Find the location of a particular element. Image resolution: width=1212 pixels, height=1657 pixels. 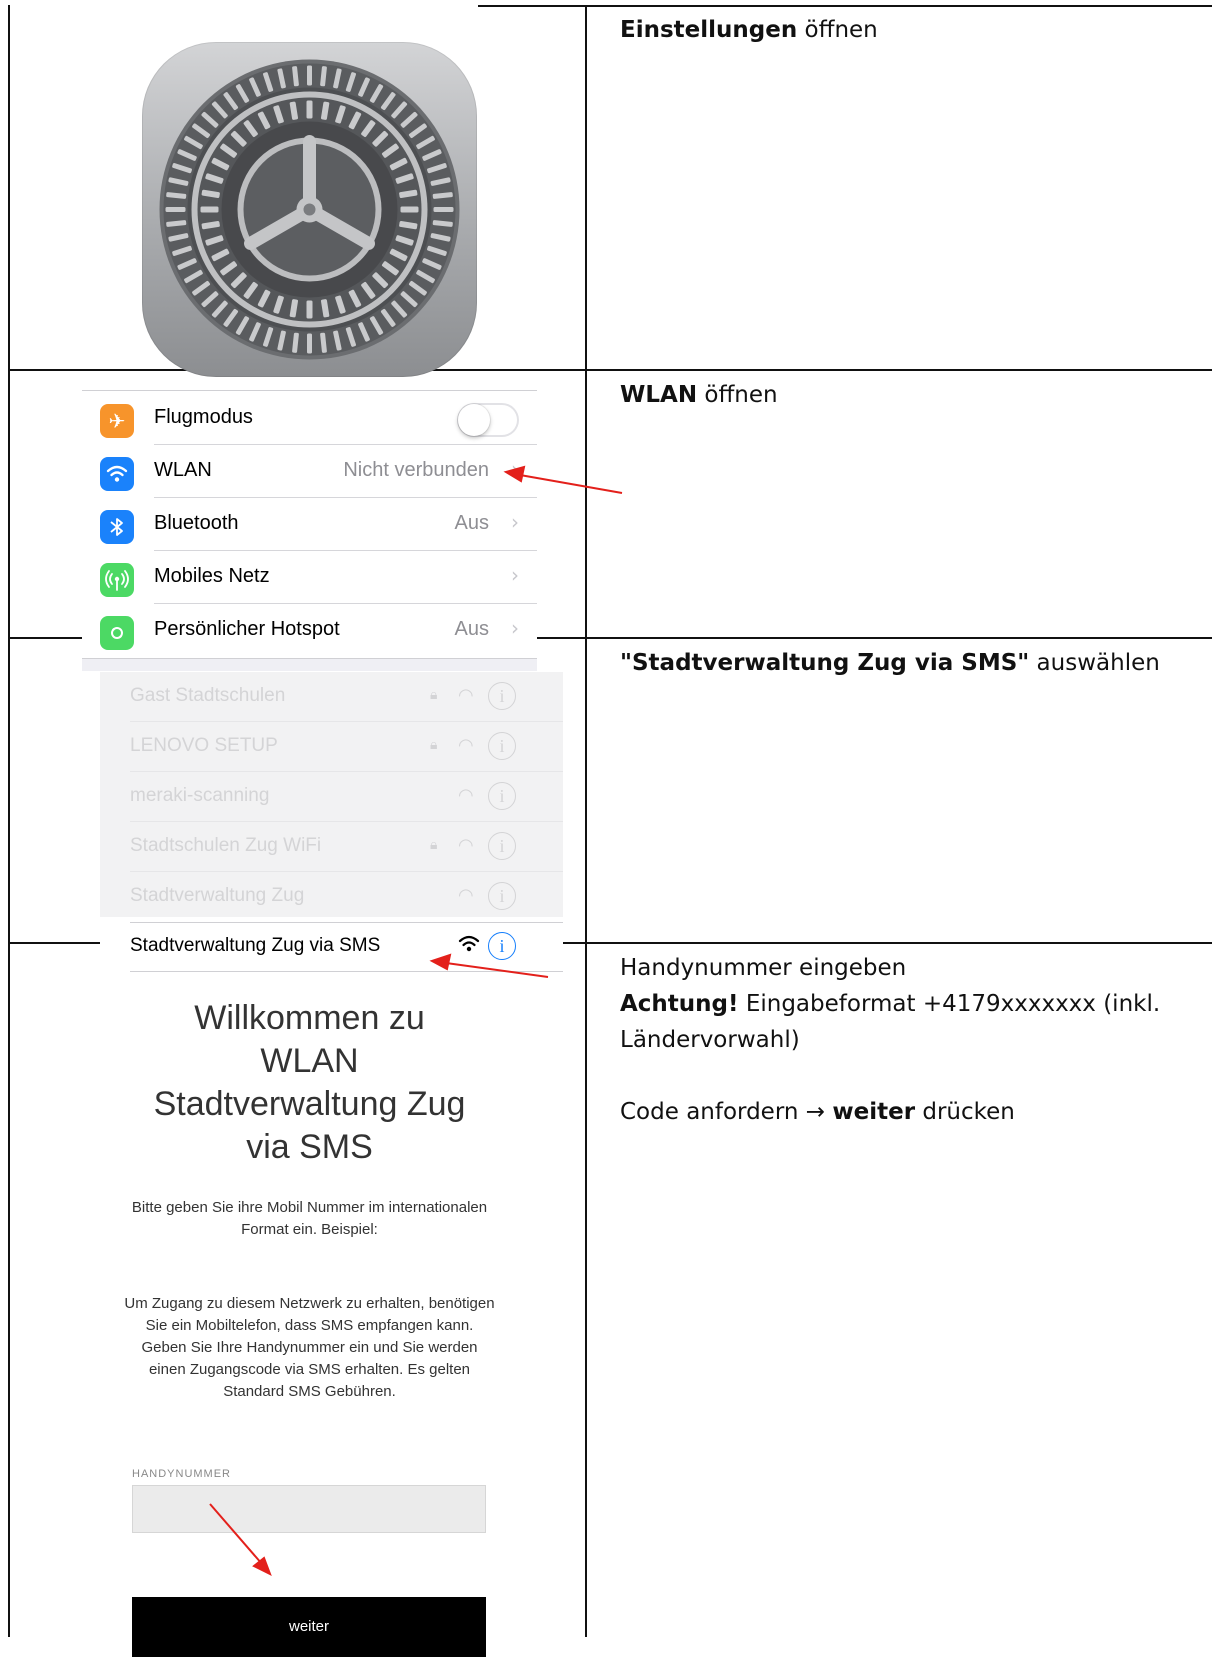

network-row: Gast Stadtschulen 🔒︎ ◠ i is located at coordinates (331, 697).